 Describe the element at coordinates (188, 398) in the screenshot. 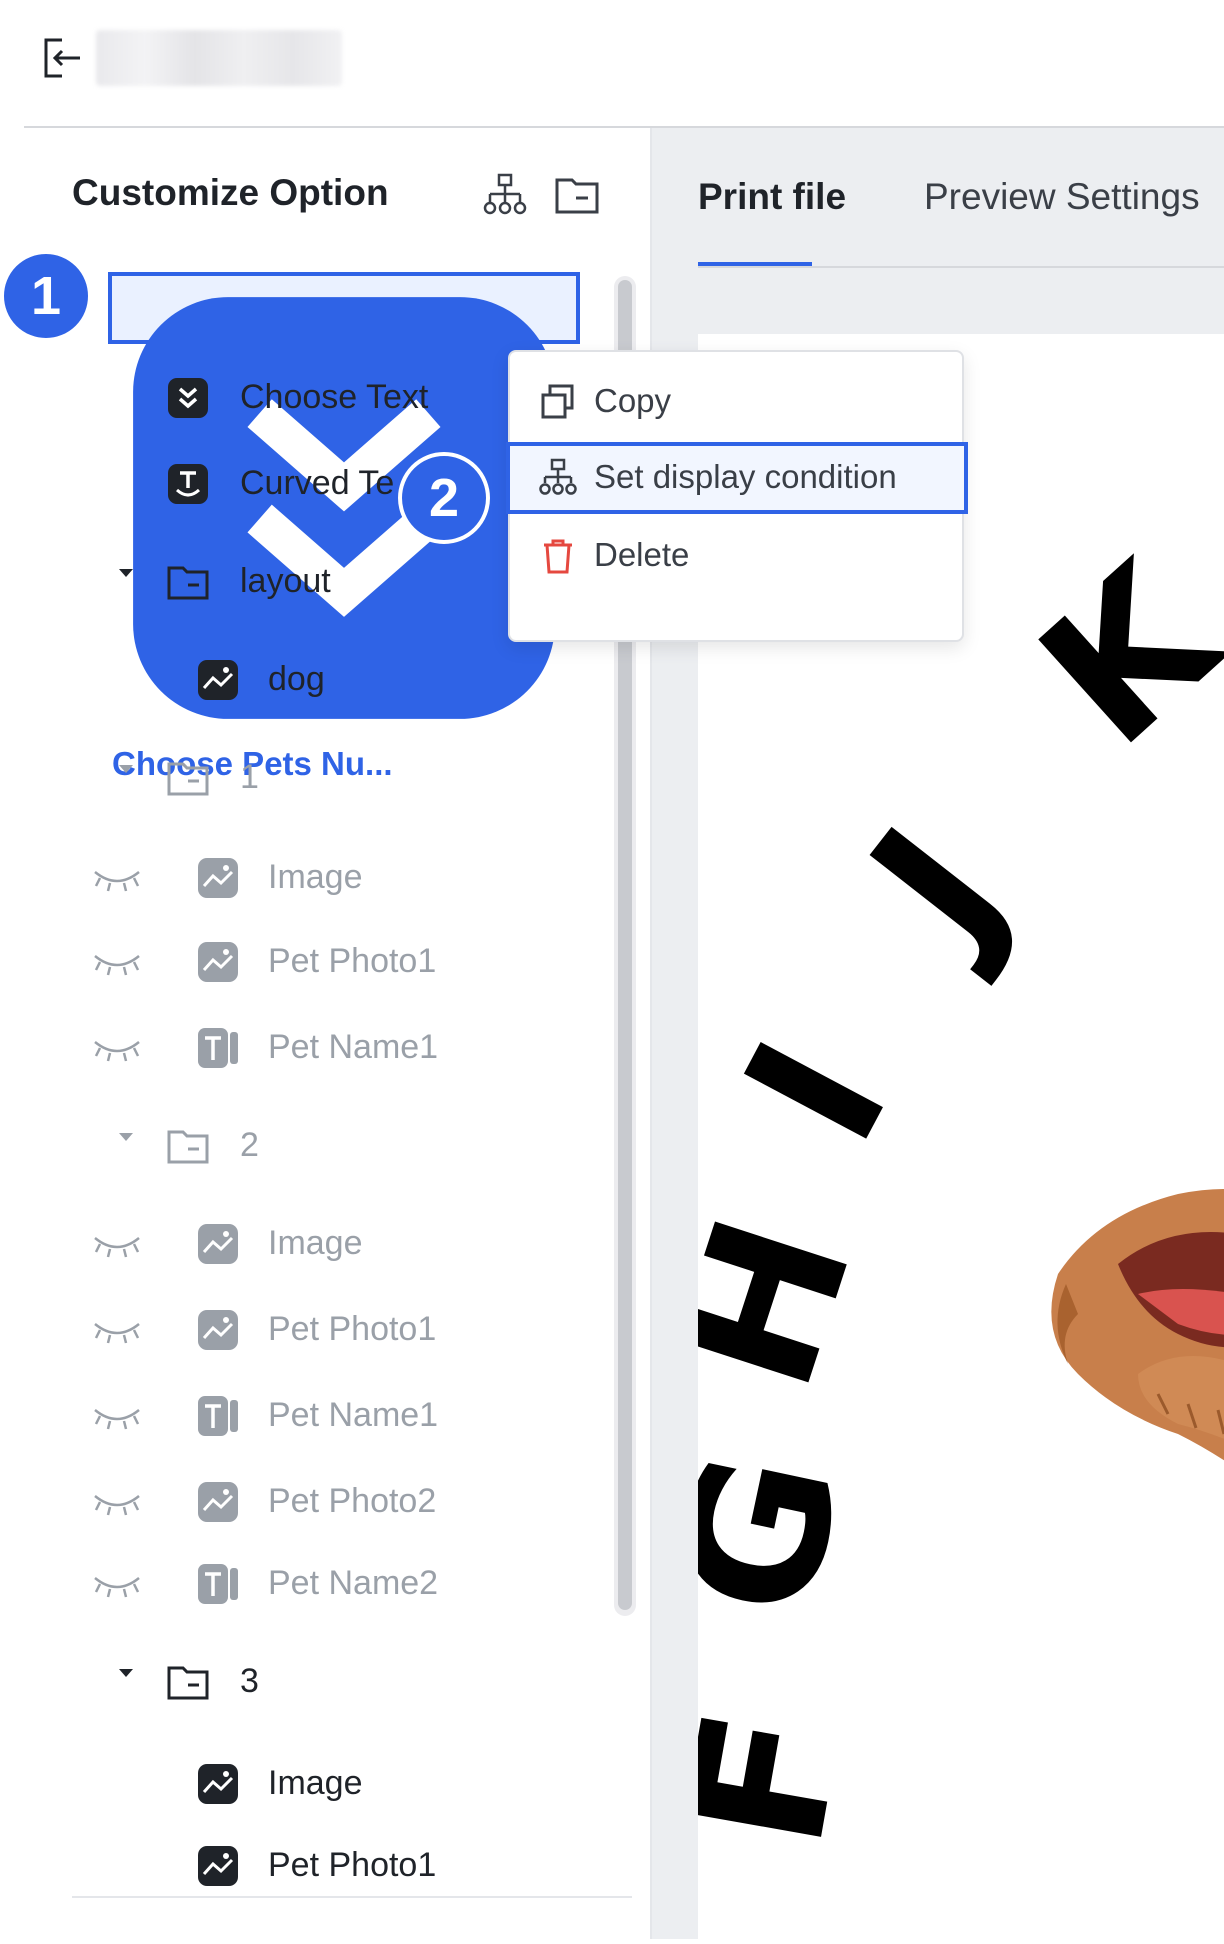

I see `dropdown-icon` at that location.